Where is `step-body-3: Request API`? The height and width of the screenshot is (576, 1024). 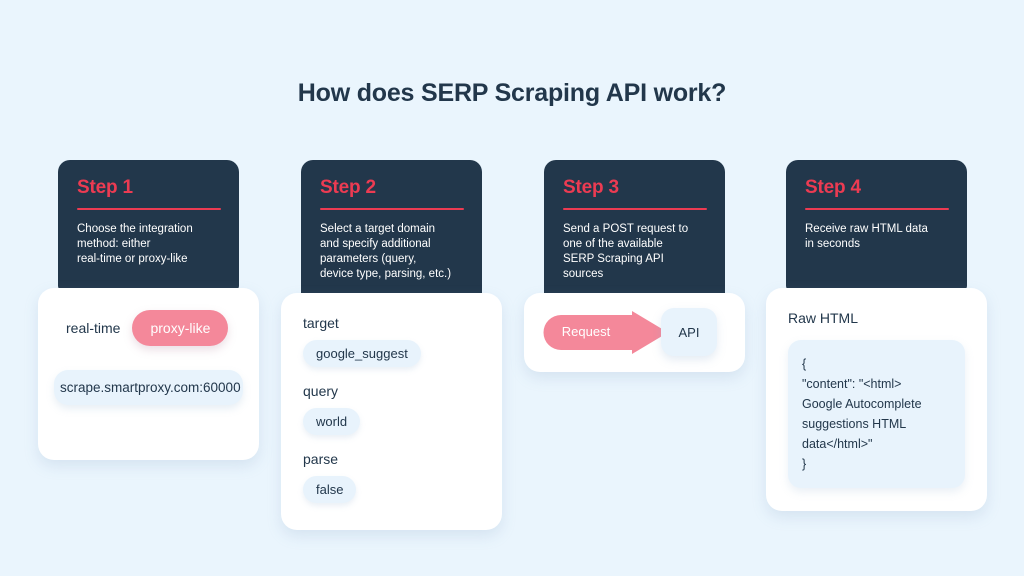 step-body-3: Request API is located at coordinates (634, 332).